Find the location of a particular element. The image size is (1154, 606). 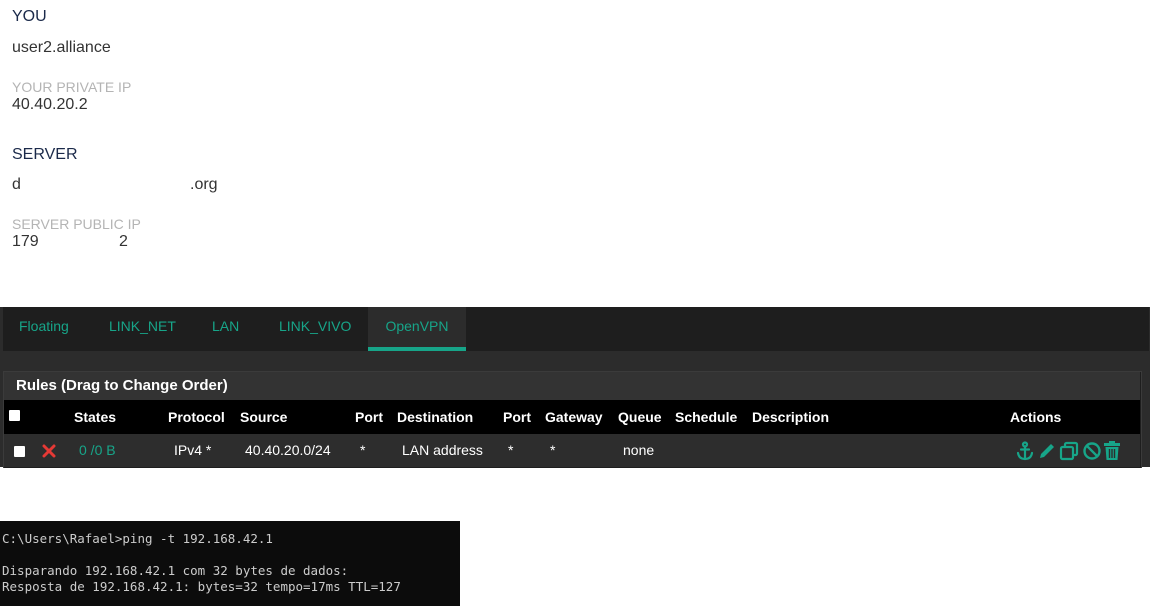

col-source: Source is located at coordinates (264, 417).